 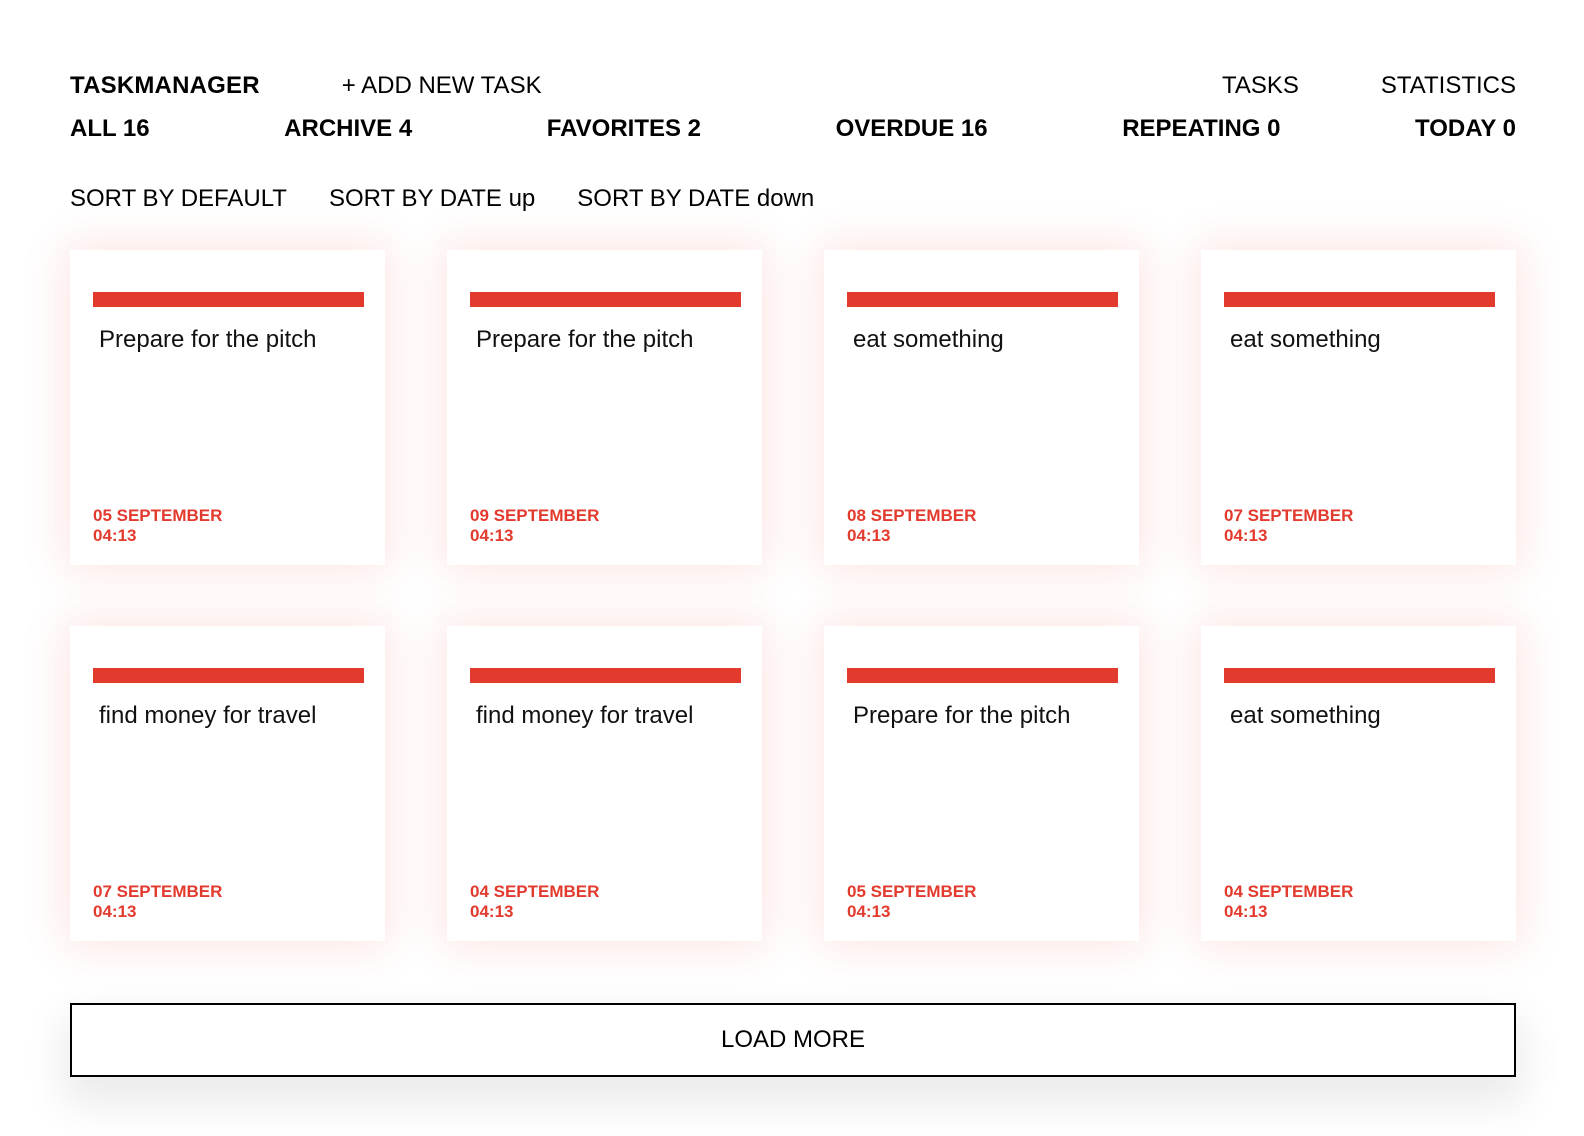 I want to click on filter-today: TODAY 0, so click(x=1465, y=129).